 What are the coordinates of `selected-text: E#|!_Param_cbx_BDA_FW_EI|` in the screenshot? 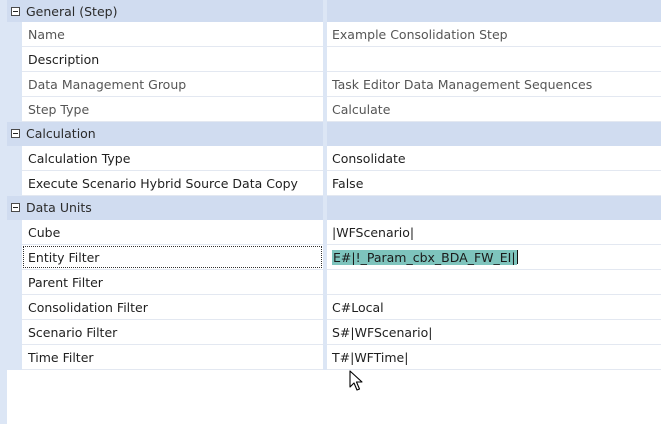 It's located at (424, 257).